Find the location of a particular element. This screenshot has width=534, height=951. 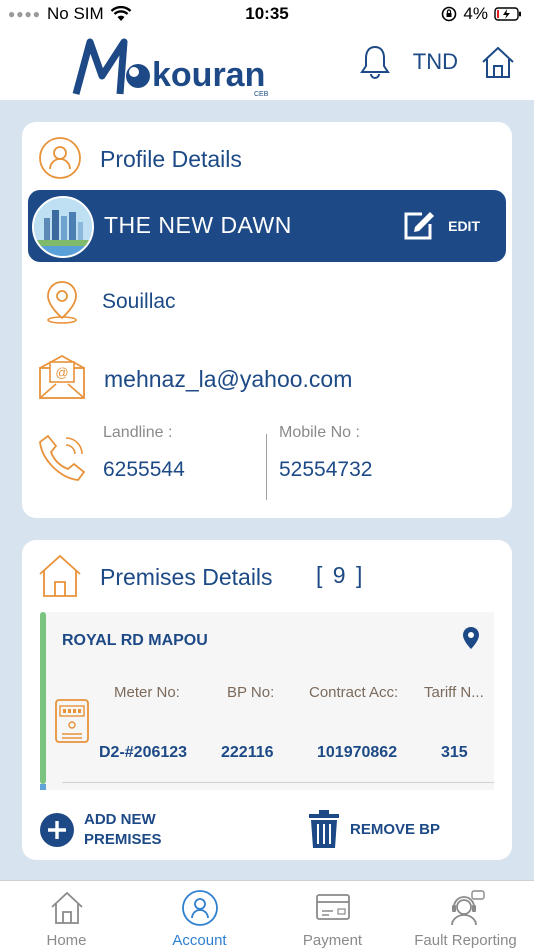

header-actions: TND is located at coordinates (437, 62).